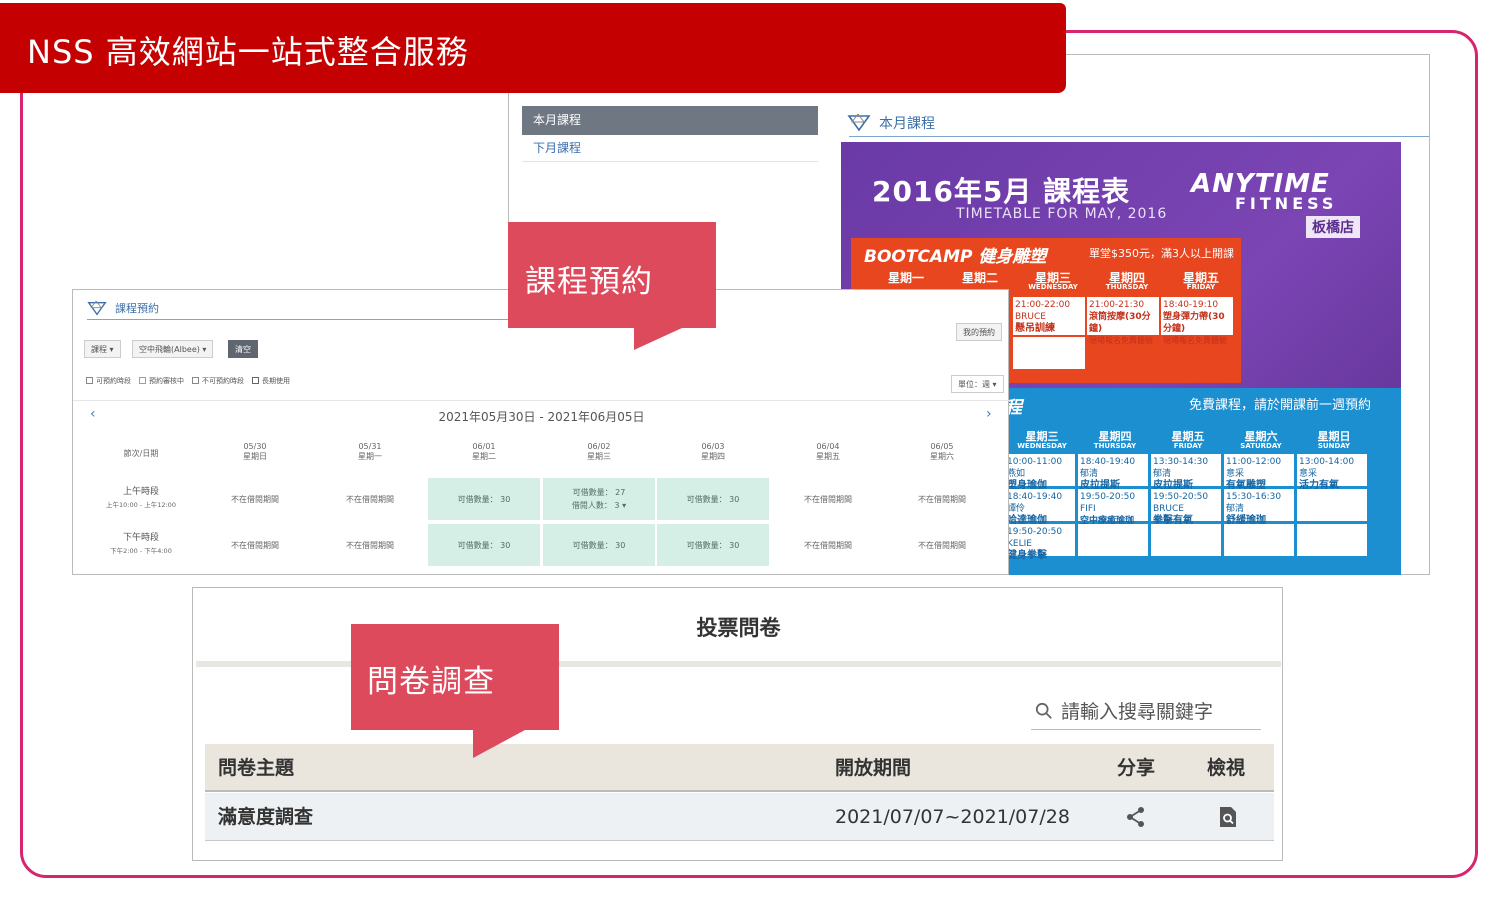 Image resolution: width=1500 pixels, height=904 pixels. I want to click on header-view: 檢視, so click(1226, 768).